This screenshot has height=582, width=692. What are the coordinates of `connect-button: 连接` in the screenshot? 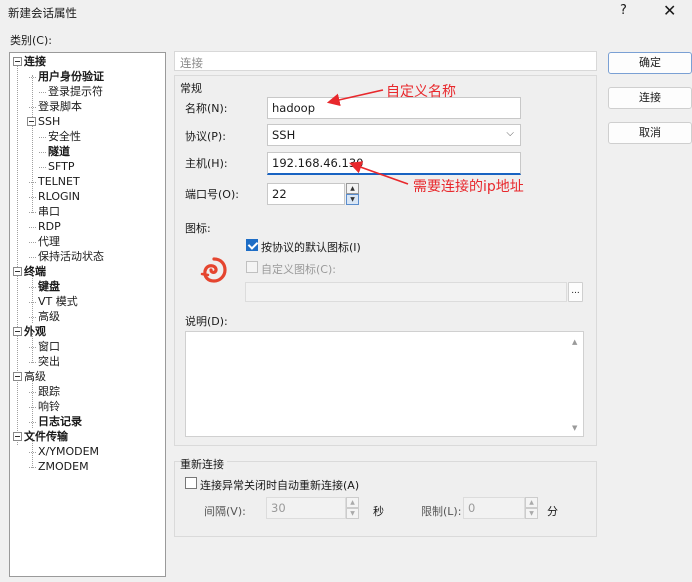 It's located at (650, 98).